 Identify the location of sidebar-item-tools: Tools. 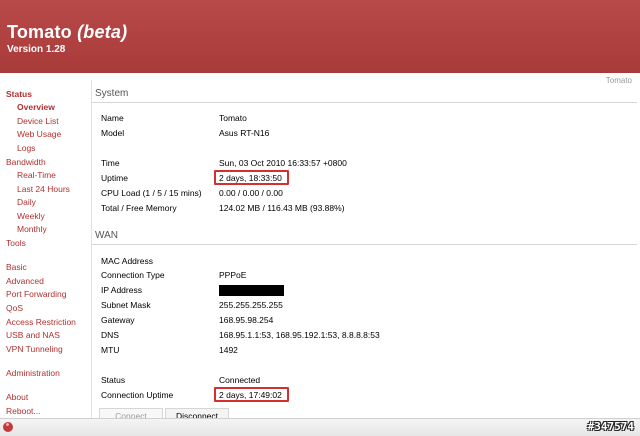
(16, 243).